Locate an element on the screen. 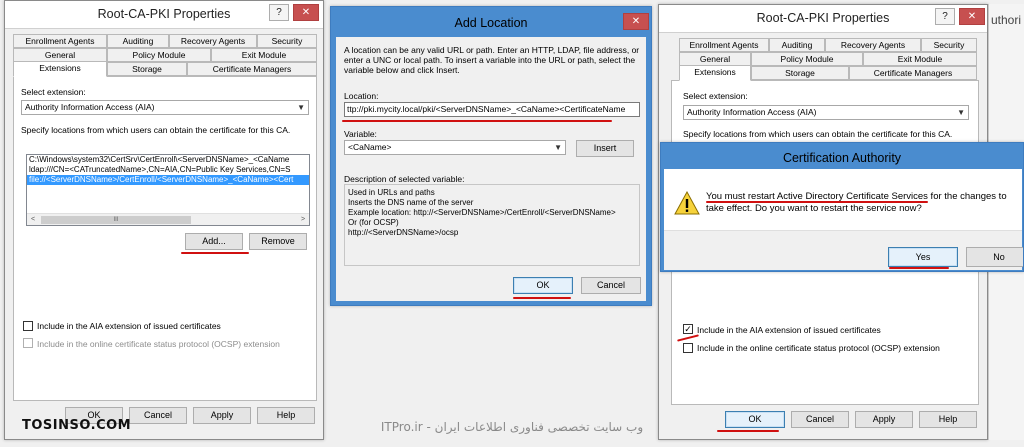 This screenshot has height=447, width=1024. right-include-aia-checkbox: ✓ is located at coordinates (688, 329).